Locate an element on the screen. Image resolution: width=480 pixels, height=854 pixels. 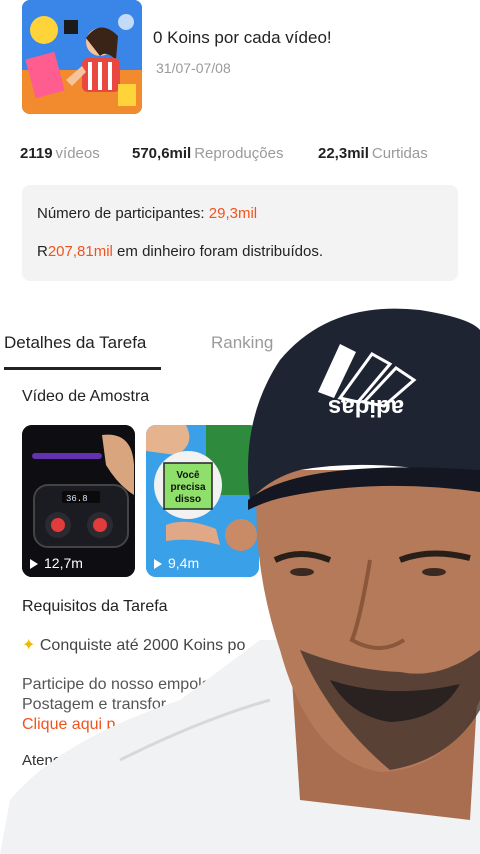
sample-video-views: 12,7m is located at coordinates (56, 563).